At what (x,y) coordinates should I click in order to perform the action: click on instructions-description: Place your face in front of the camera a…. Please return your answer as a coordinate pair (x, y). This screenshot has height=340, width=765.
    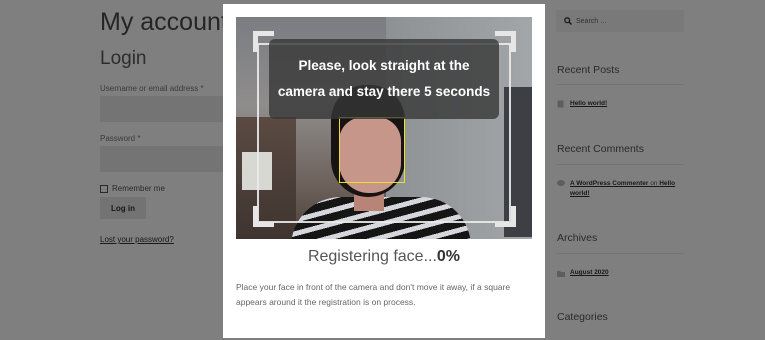
    Looking at the image, I should click on (373, 294).